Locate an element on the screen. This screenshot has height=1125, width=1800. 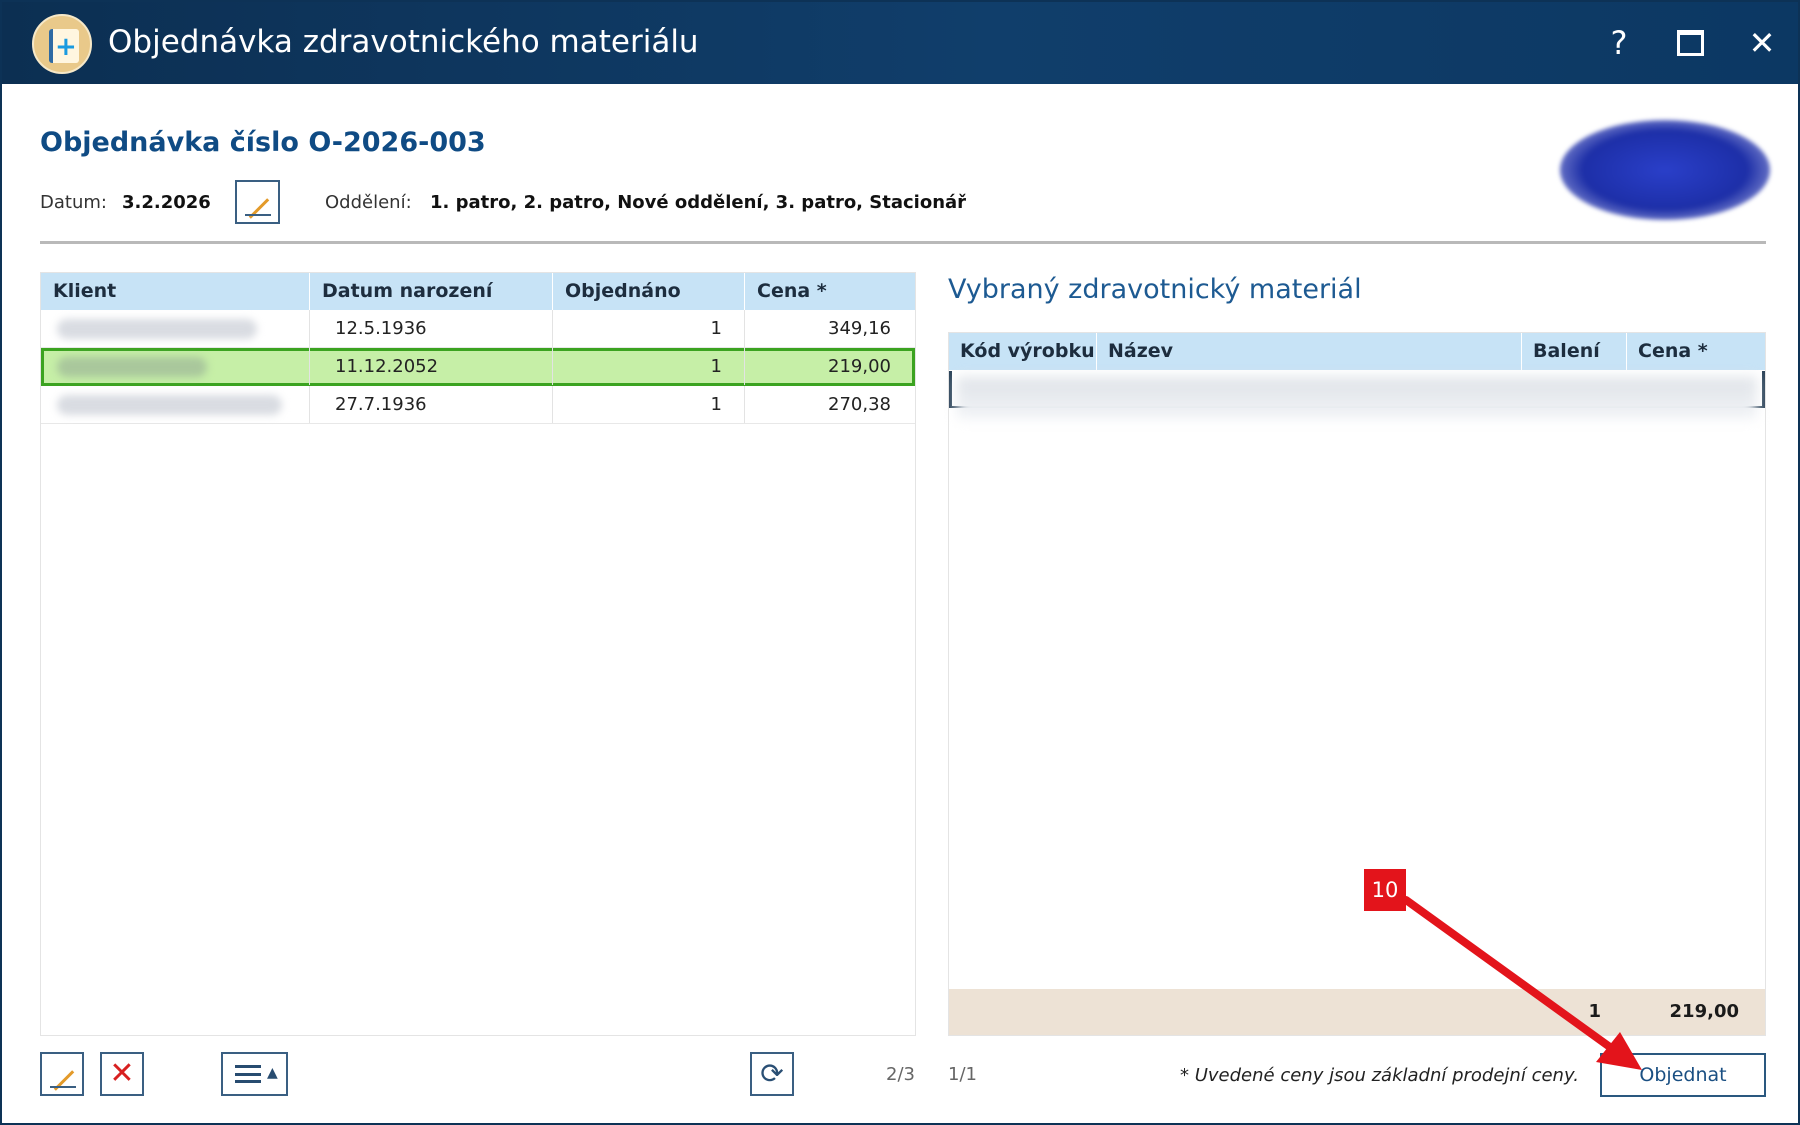
caret-up-icon: ▲ is located at coordinates (272, 1073).